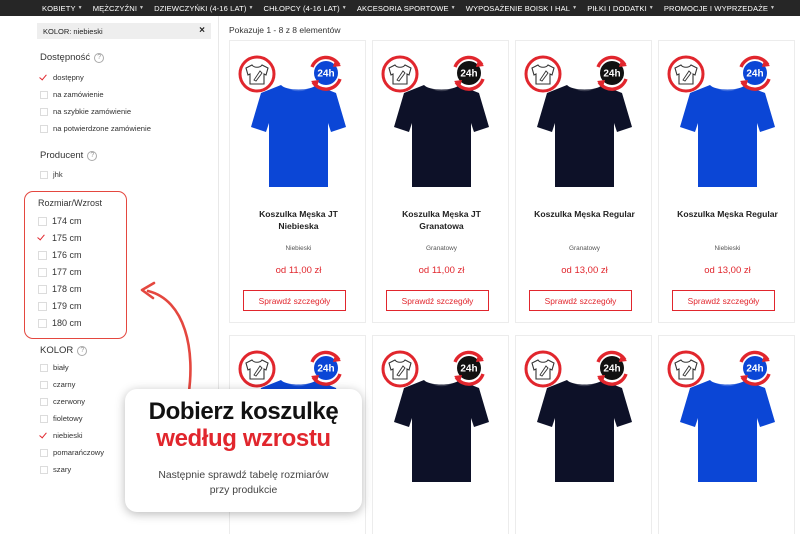  Describe the element at coordinates (521, 8) in the screenshot. I see `nav-item: WYPOSAŻENIE BOISK I HAL ▼` at that location.